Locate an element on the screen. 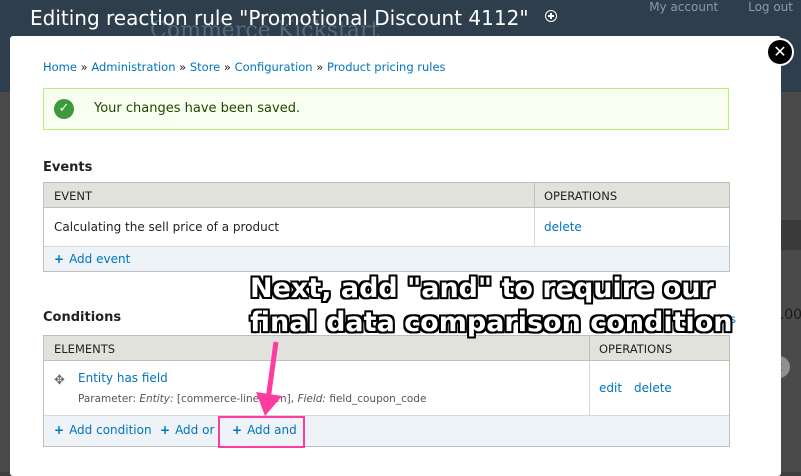 The image size is (801, 476). add-or-link: + Add or is located at coordinates (187, 430).